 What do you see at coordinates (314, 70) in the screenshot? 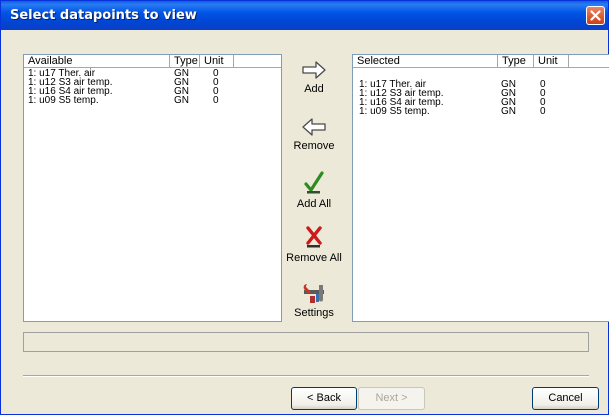
I see `arrow-right-icon` at bounding box center [314, 70].